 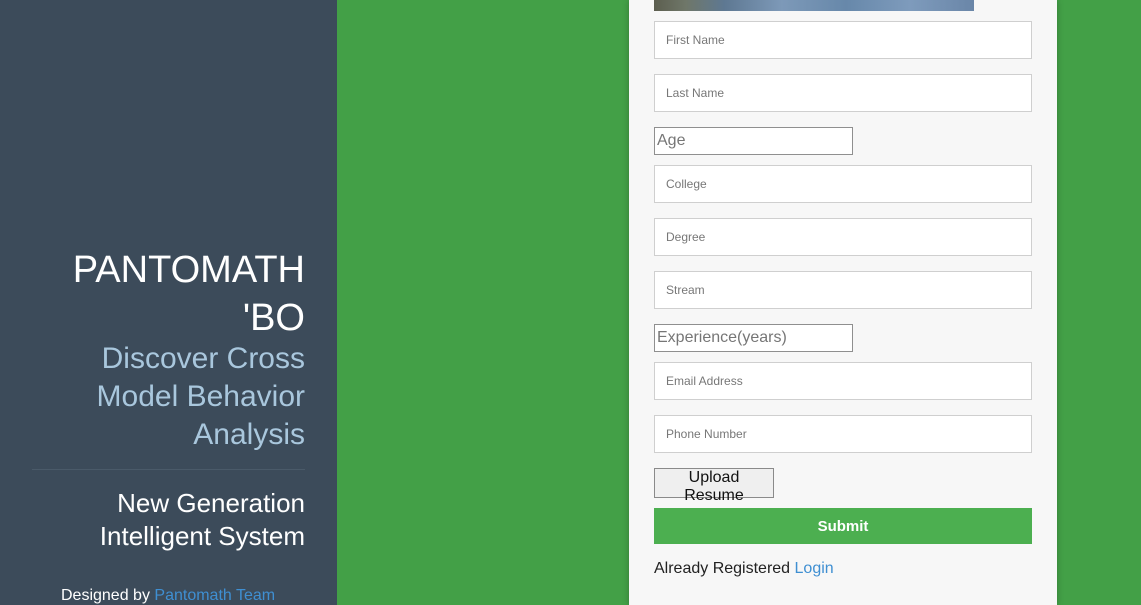 I want to click on phone-input, so click(x=843, y=434).